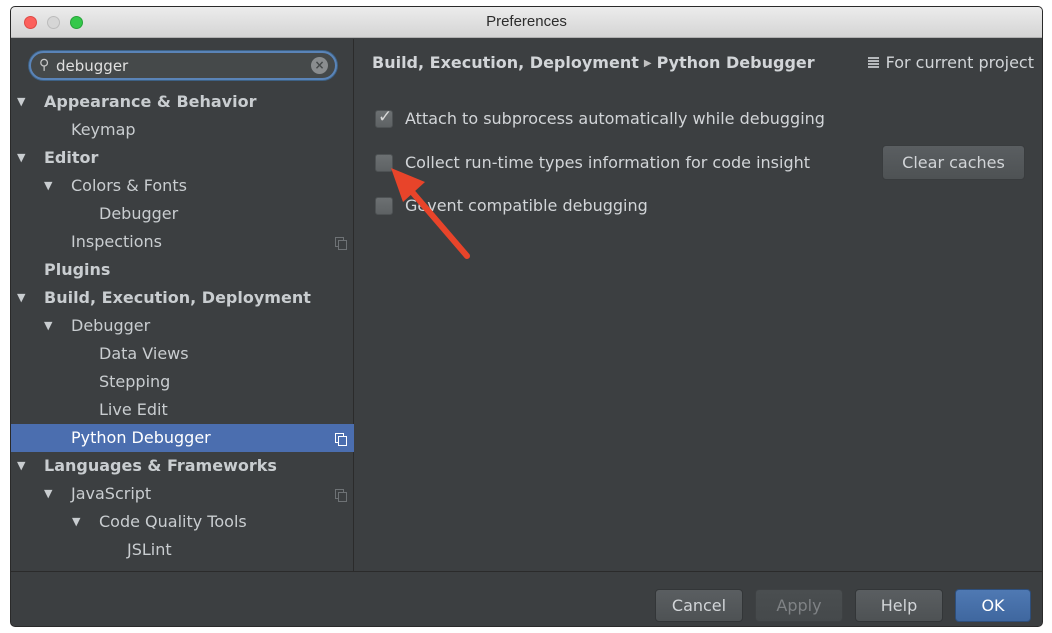  I want to click on tree-item-label: Live Edit, so click(133, 409).